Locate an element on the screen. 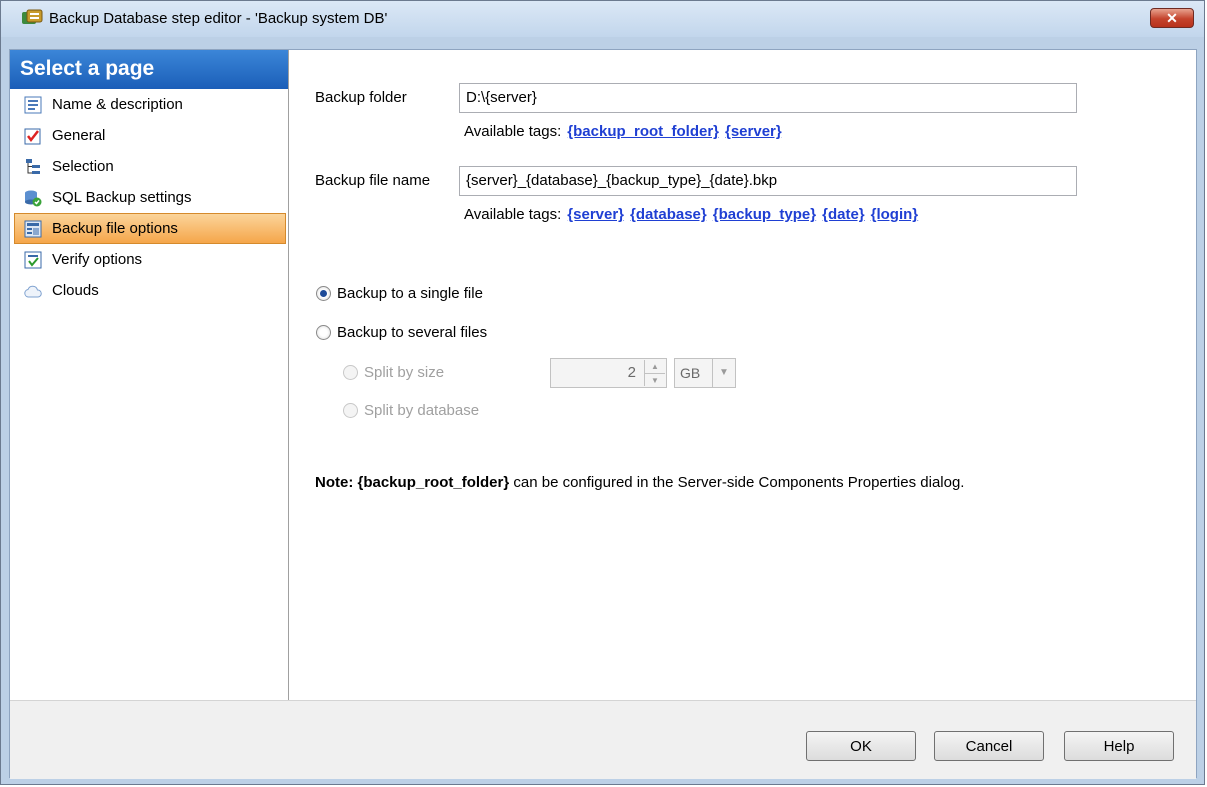  tag-link-backup-root-folder: {backup_root_folder} is located at coordinates (643, 131).